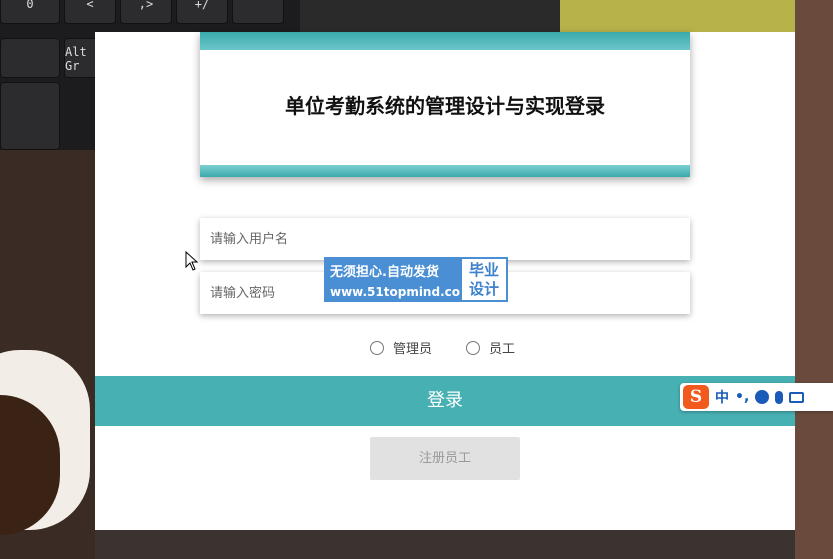 The width and height of the screenshot is (833, 559). What do you see at coordinates (202, 12) in the screenshot?
I see `key: +/` at bounding box center [202, 12].